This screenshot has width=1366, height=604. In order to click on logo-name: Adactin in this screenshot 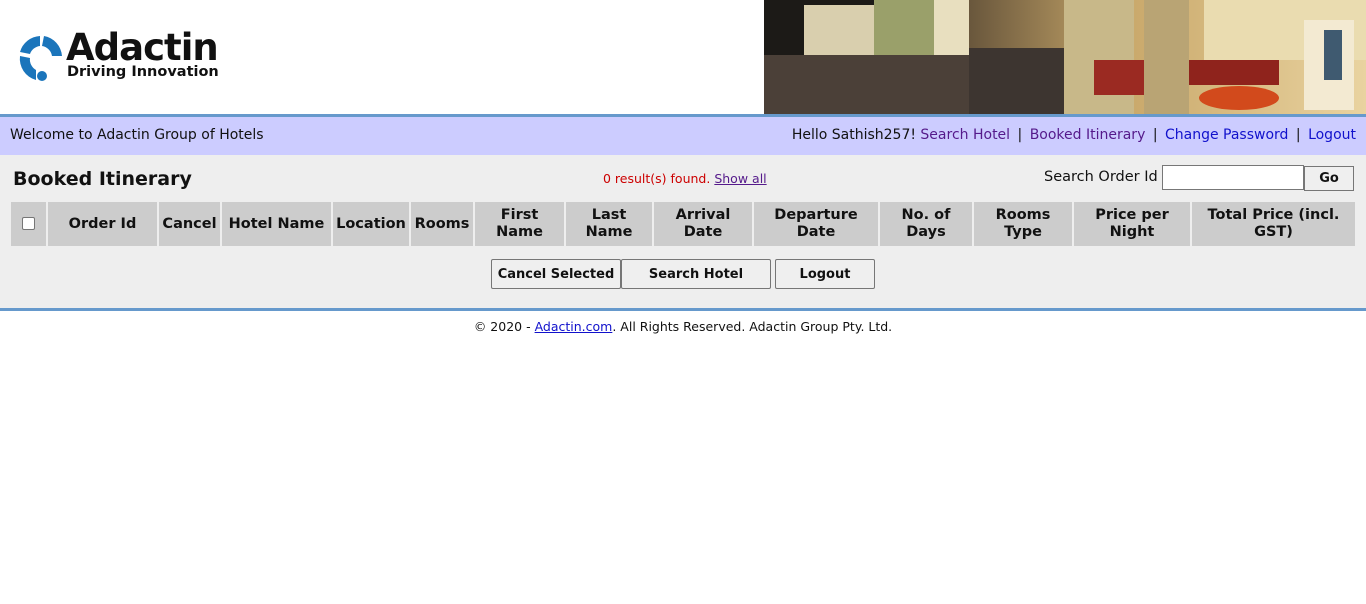, I will do `click(142, 47)`.